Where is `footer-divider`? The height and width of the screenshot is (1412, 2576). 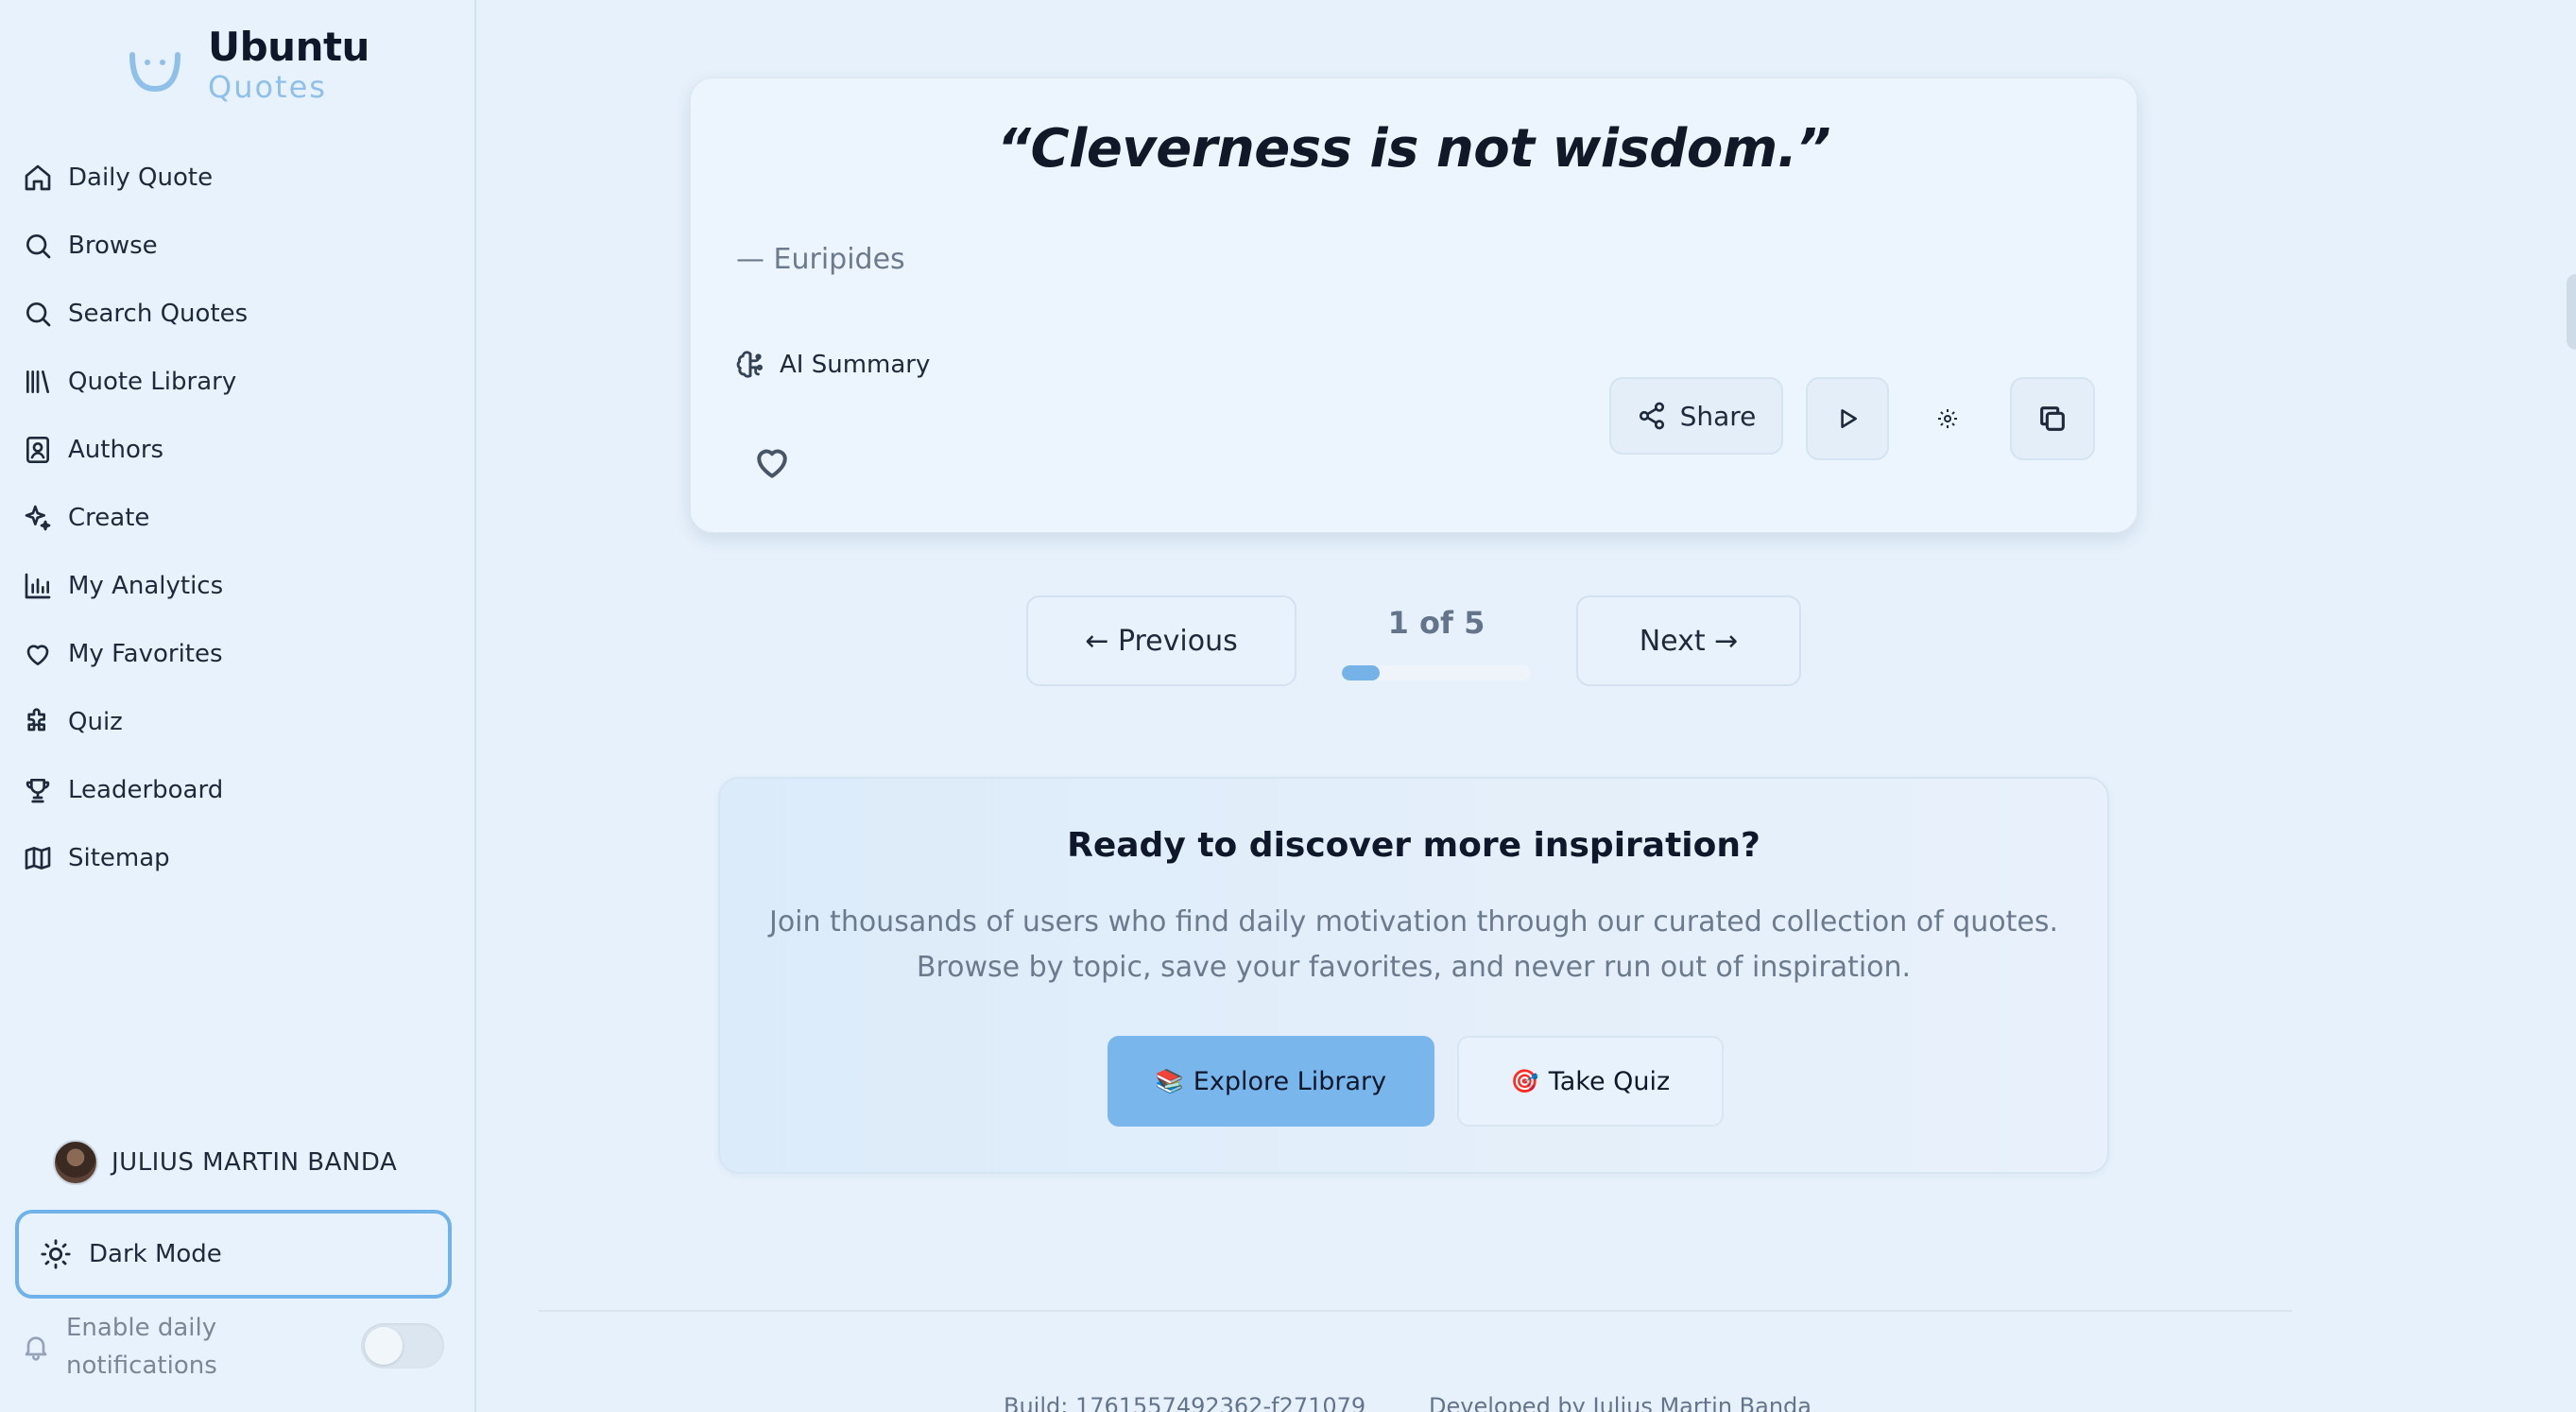 footer-divider is located at coordinates (1416, 1311).